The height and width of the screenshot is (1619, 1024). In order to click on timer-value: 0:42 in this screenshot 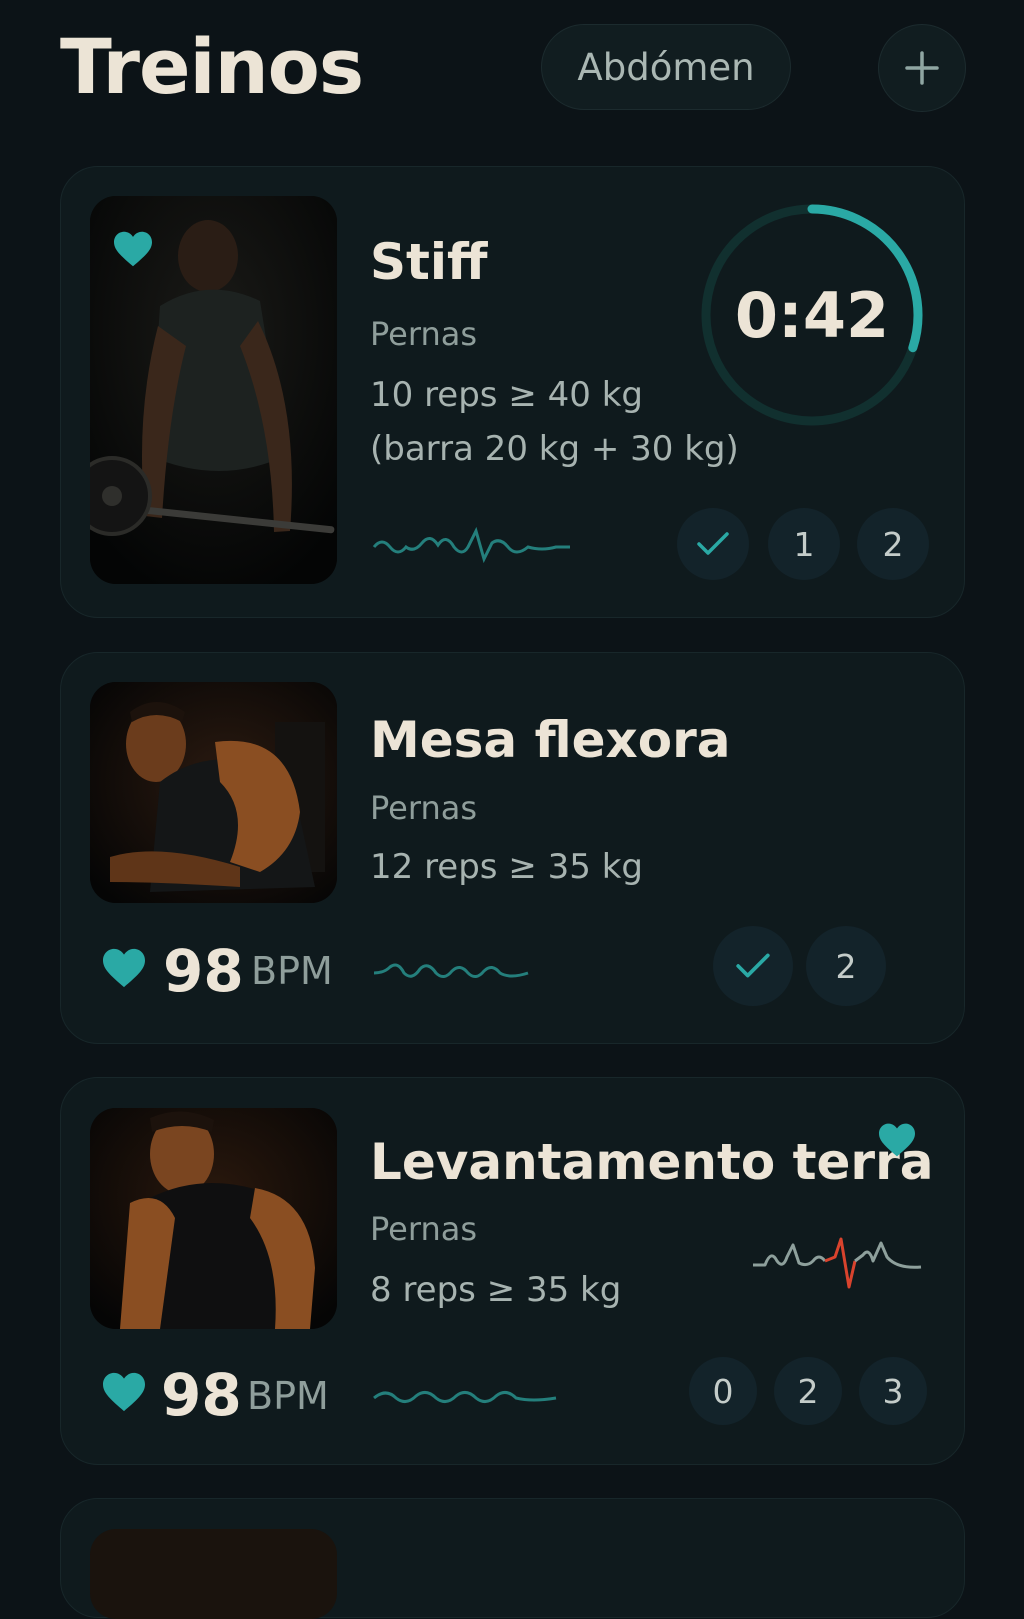, I will do `click(812, 315)`.